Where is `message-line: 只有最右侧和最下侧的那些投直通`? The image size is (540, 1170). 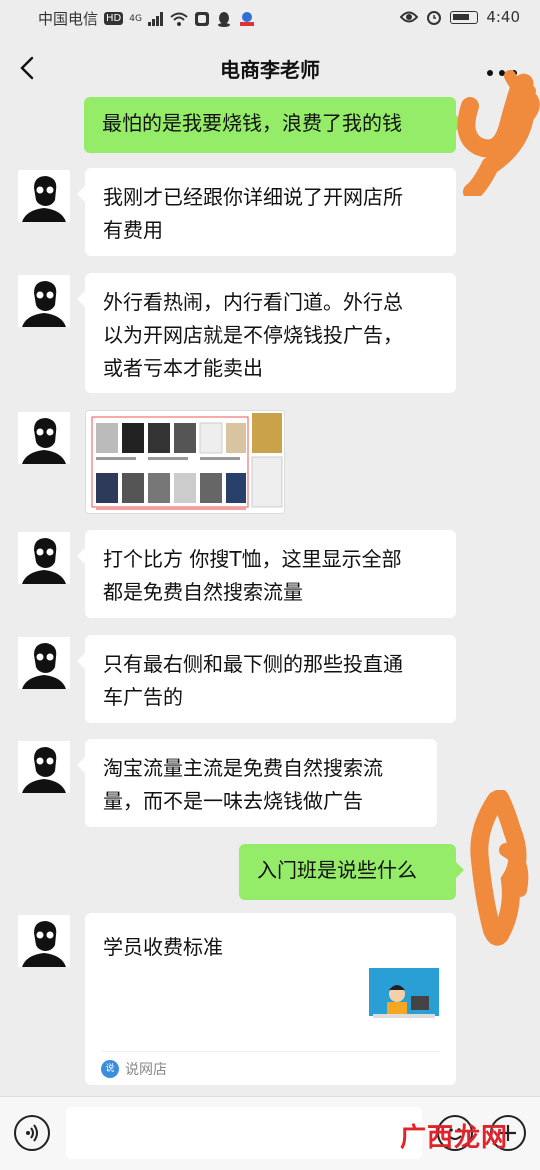
message-line: 只有最右侧和最下侧的那些投直通 is located at coordinates (253, 664).